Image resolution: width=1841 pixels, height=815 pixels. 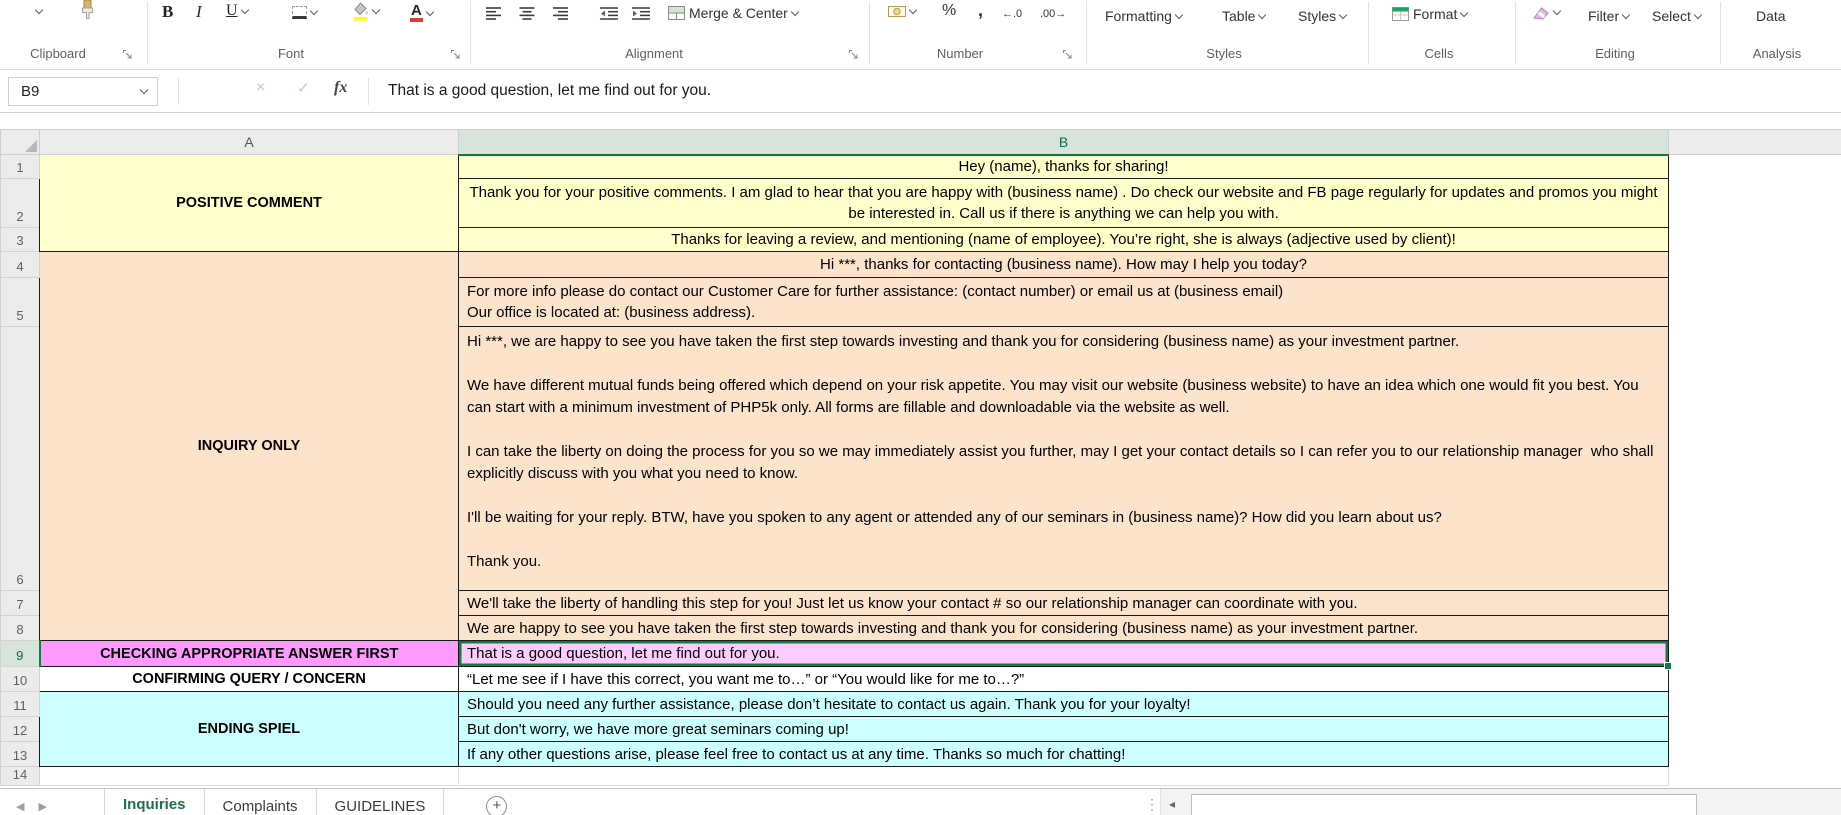 I want to click on sheet-tab-inquiries: Inquiries, so click(x=154, y=802).